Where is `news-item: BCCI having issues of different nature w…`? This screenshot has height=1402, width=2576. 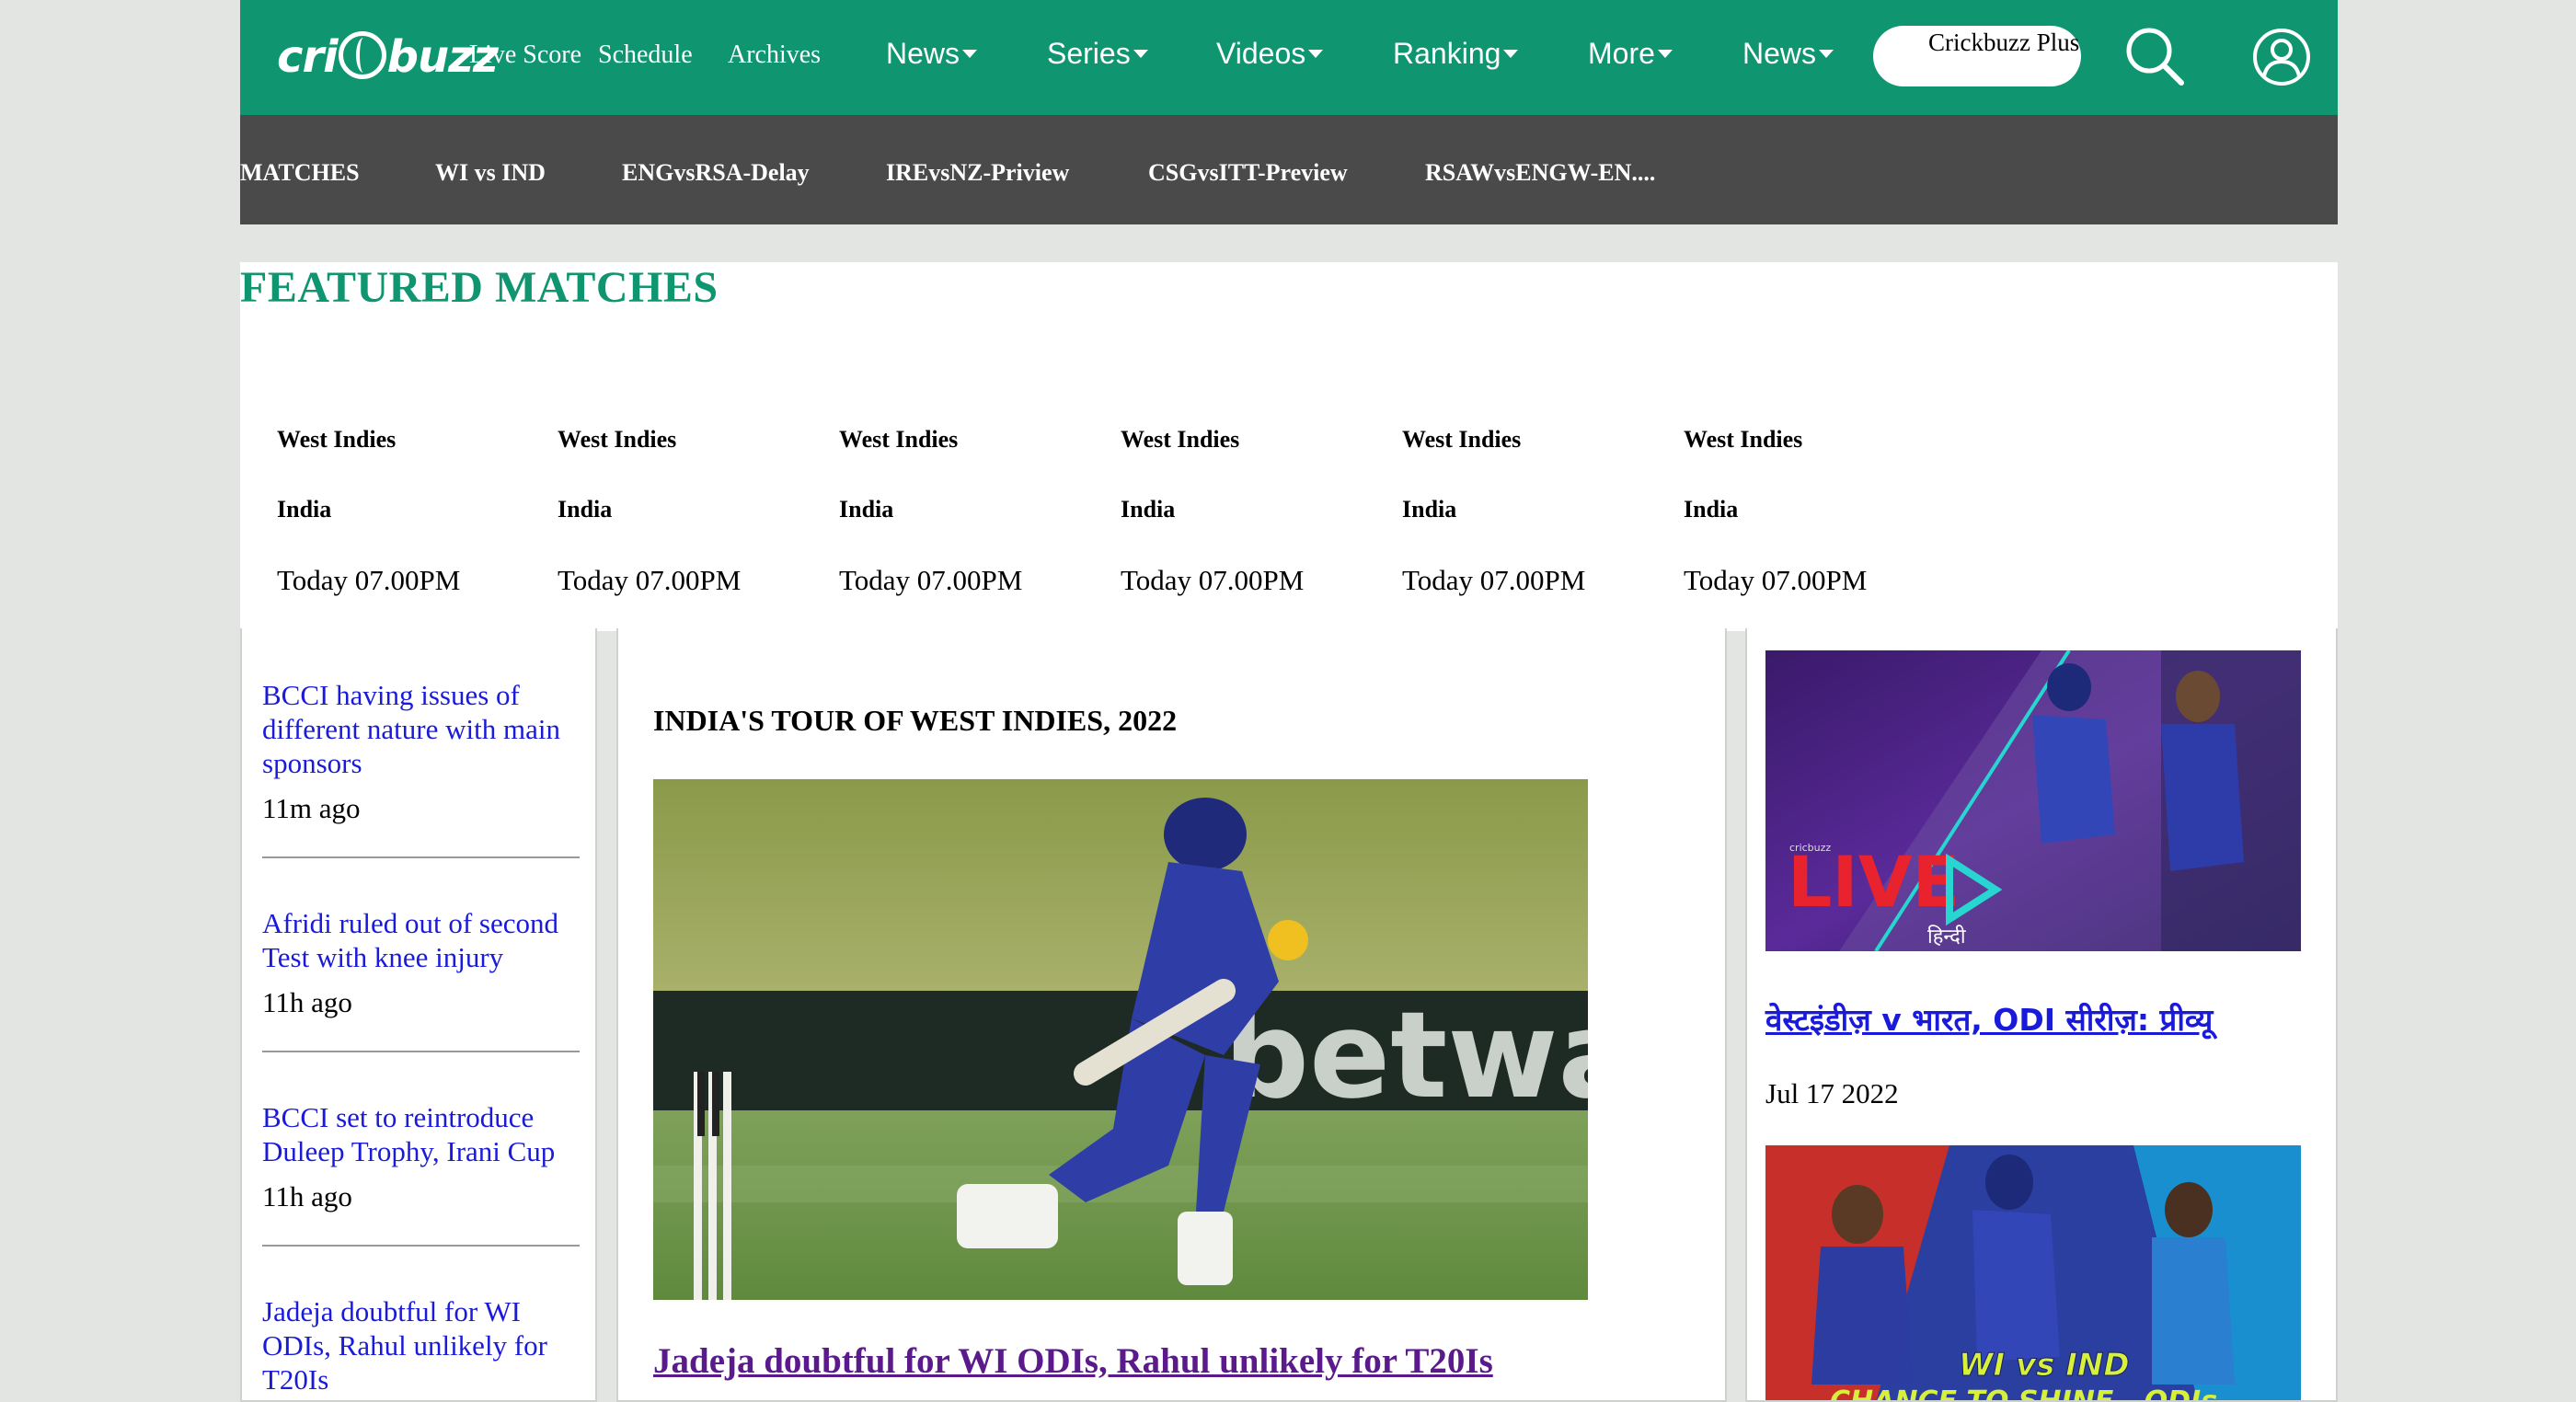
news-item: BCCI having issues of different nature w… is located at coordinates (421, 768).